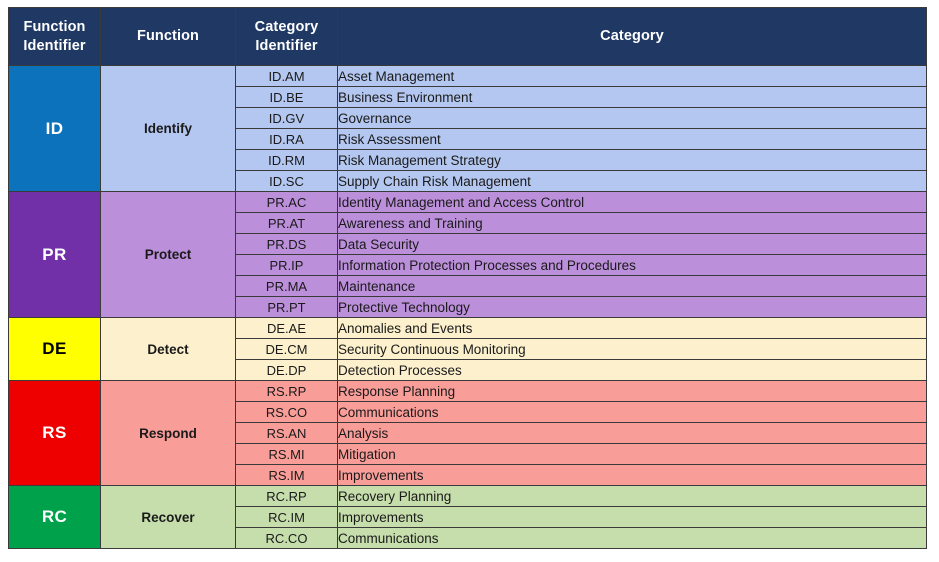 Image resolution: width=939 pixels, height=562 pixels. What do you see at coordinates (168, 517) in the screenshot?
I see `function-name-cell-rc: Recover` at bounding box center [168, 517].